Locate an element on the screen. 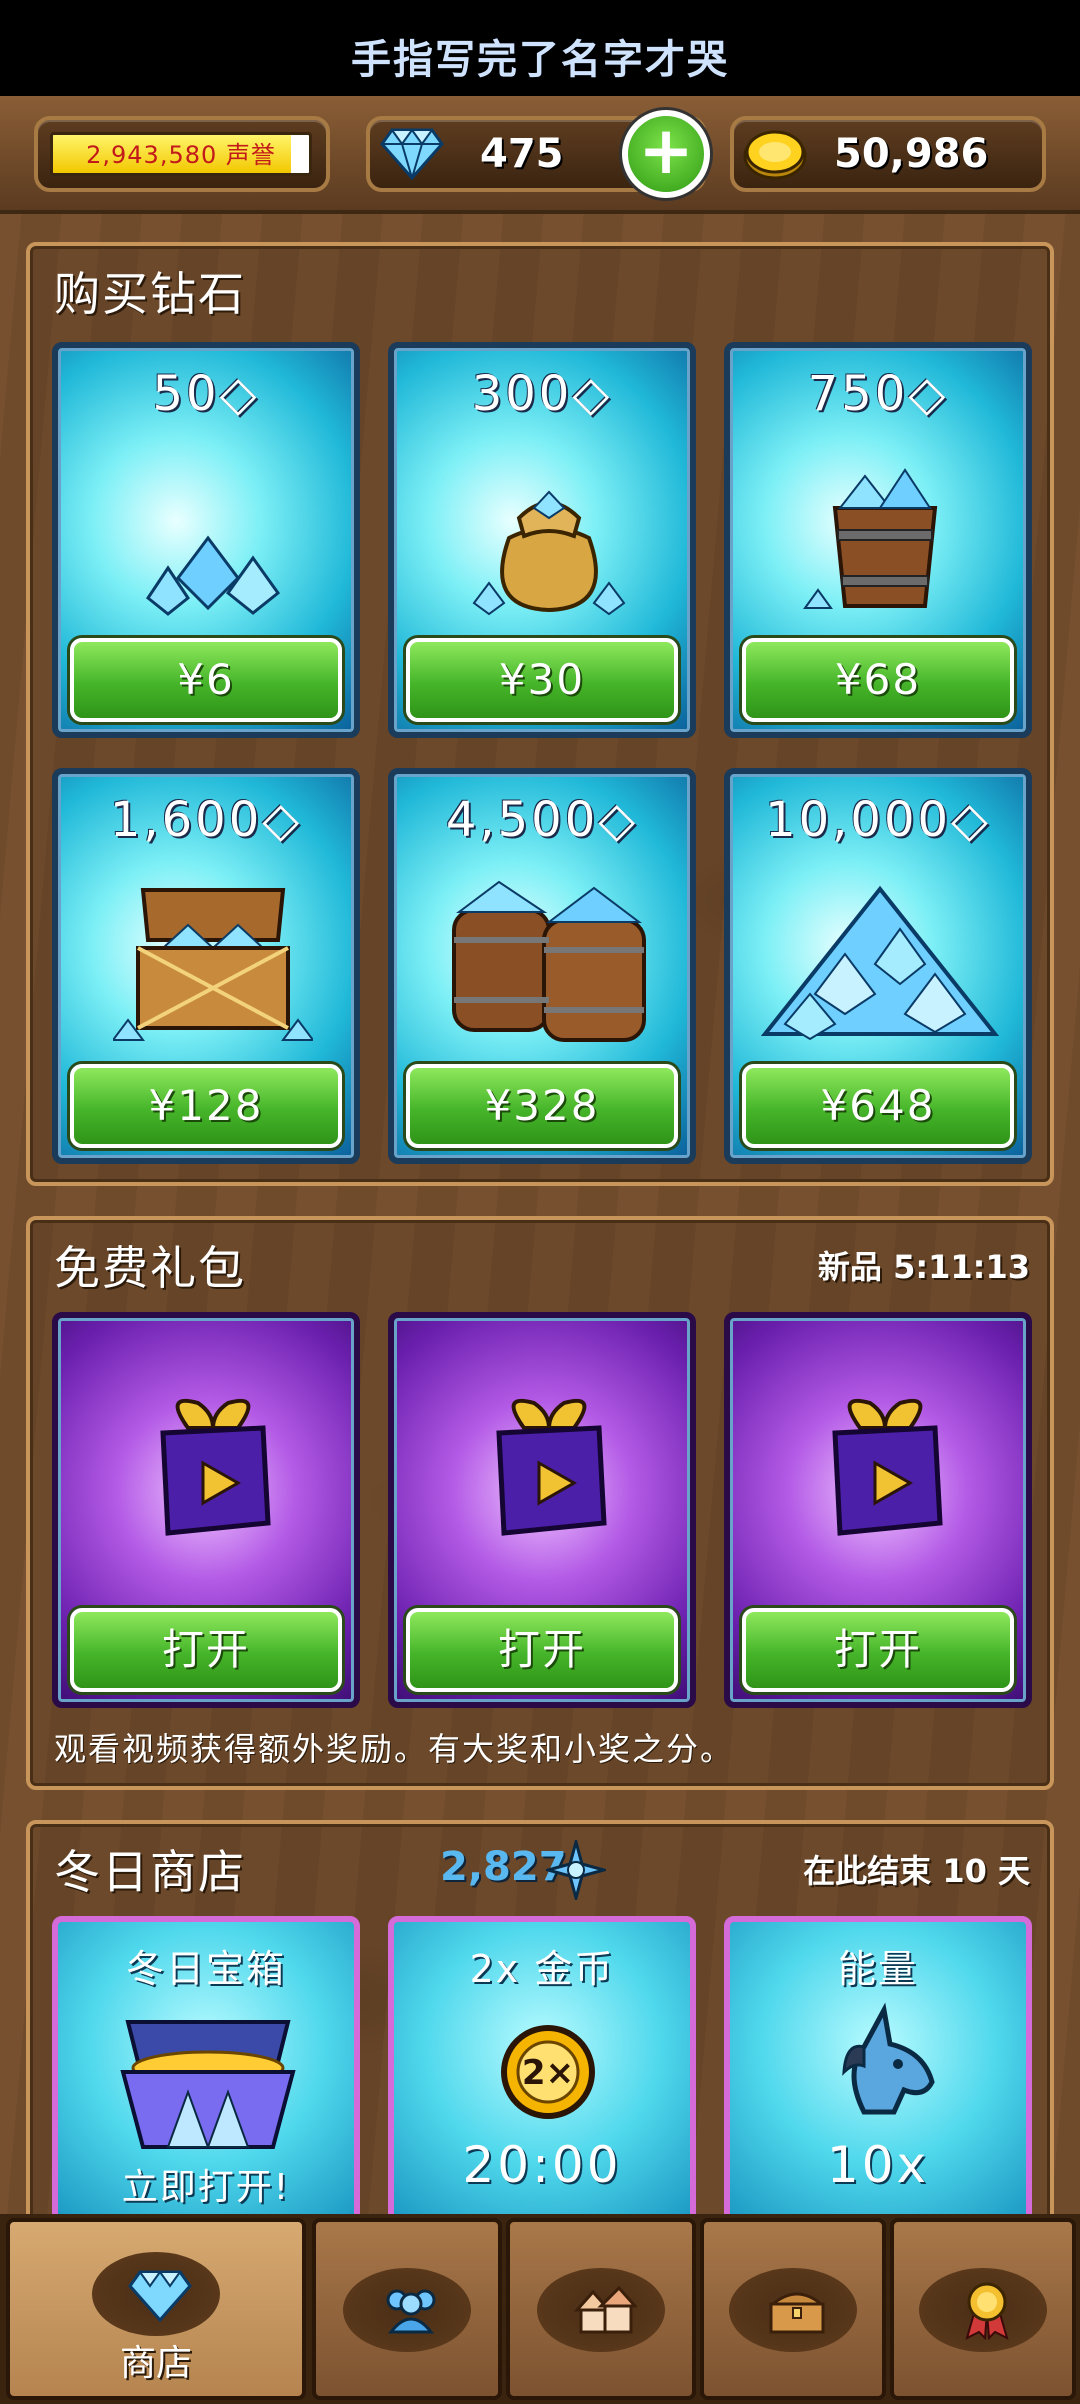 The image size is (1080, 2404). winter-item-sub: 20:00 is located at coordinates (542, 2165).